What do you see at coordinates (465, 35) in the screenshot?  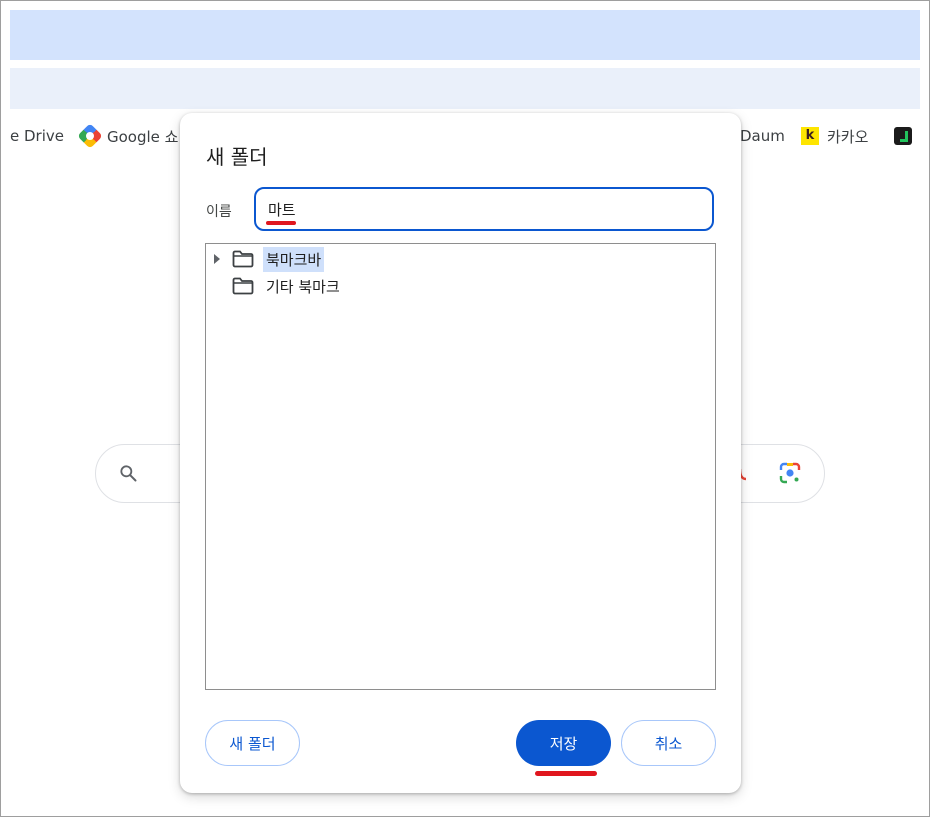 I see `tab-strip` at bounding box center [465, 35].